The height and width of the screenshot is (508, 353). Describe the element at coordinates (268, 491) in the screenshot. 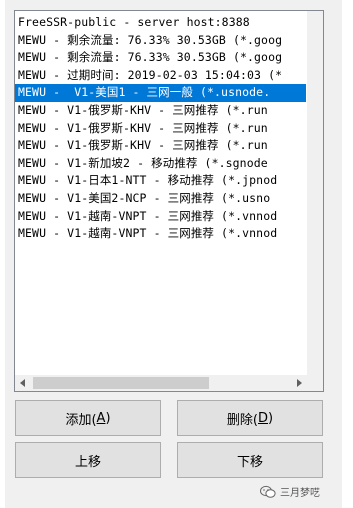

I see `wechat-icon` at that location.